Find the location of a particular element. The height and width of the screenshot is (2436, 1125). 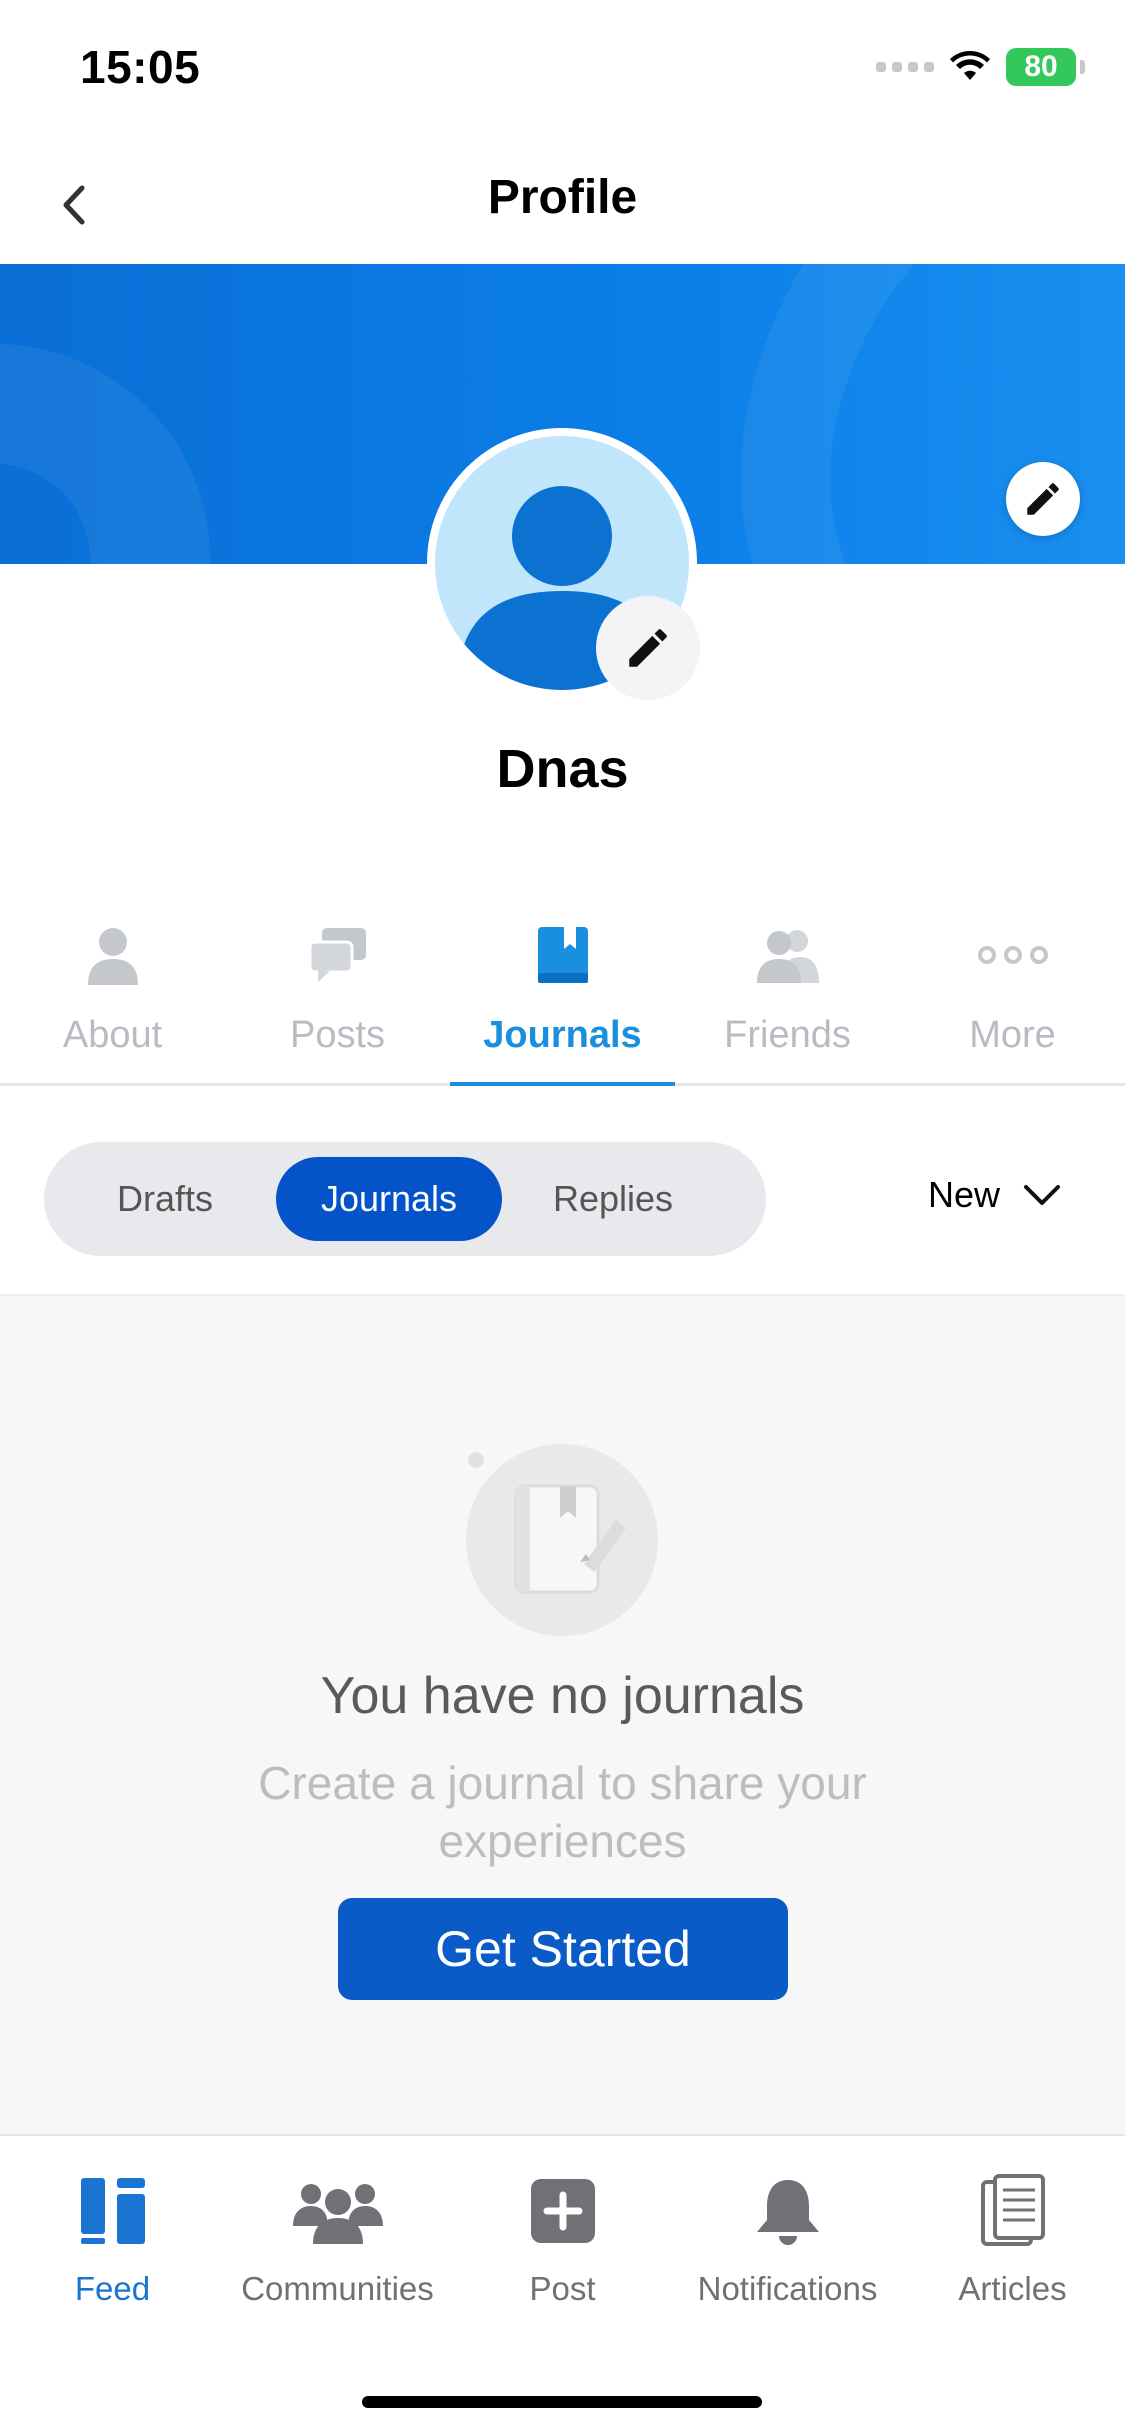

bottom-tab-communities: Communities is located at coordinates (337, 2286).